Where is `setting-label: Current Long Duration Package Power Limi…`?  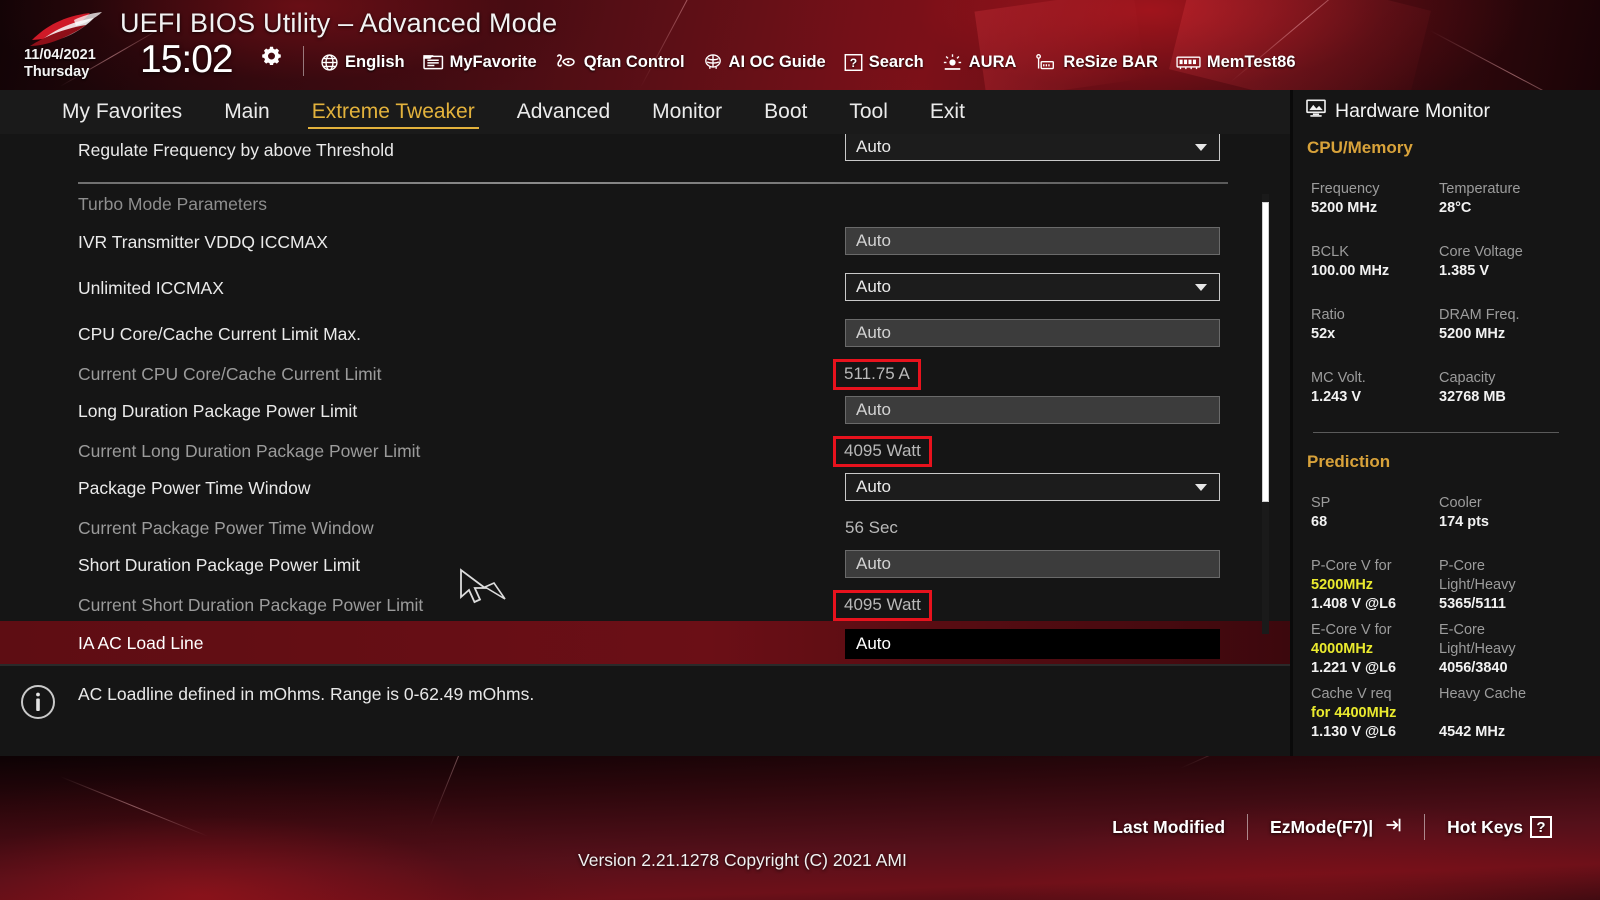
setting-label: Current Long Duration Package Power Limi… is located at coordinates (249, 450).